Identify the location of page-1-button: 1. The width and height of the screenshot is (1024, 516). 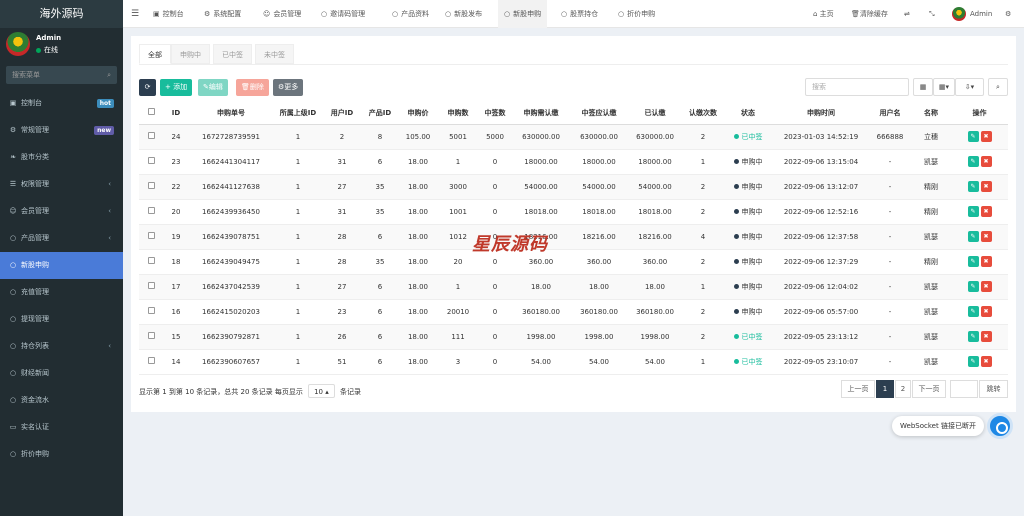
(885, 389).